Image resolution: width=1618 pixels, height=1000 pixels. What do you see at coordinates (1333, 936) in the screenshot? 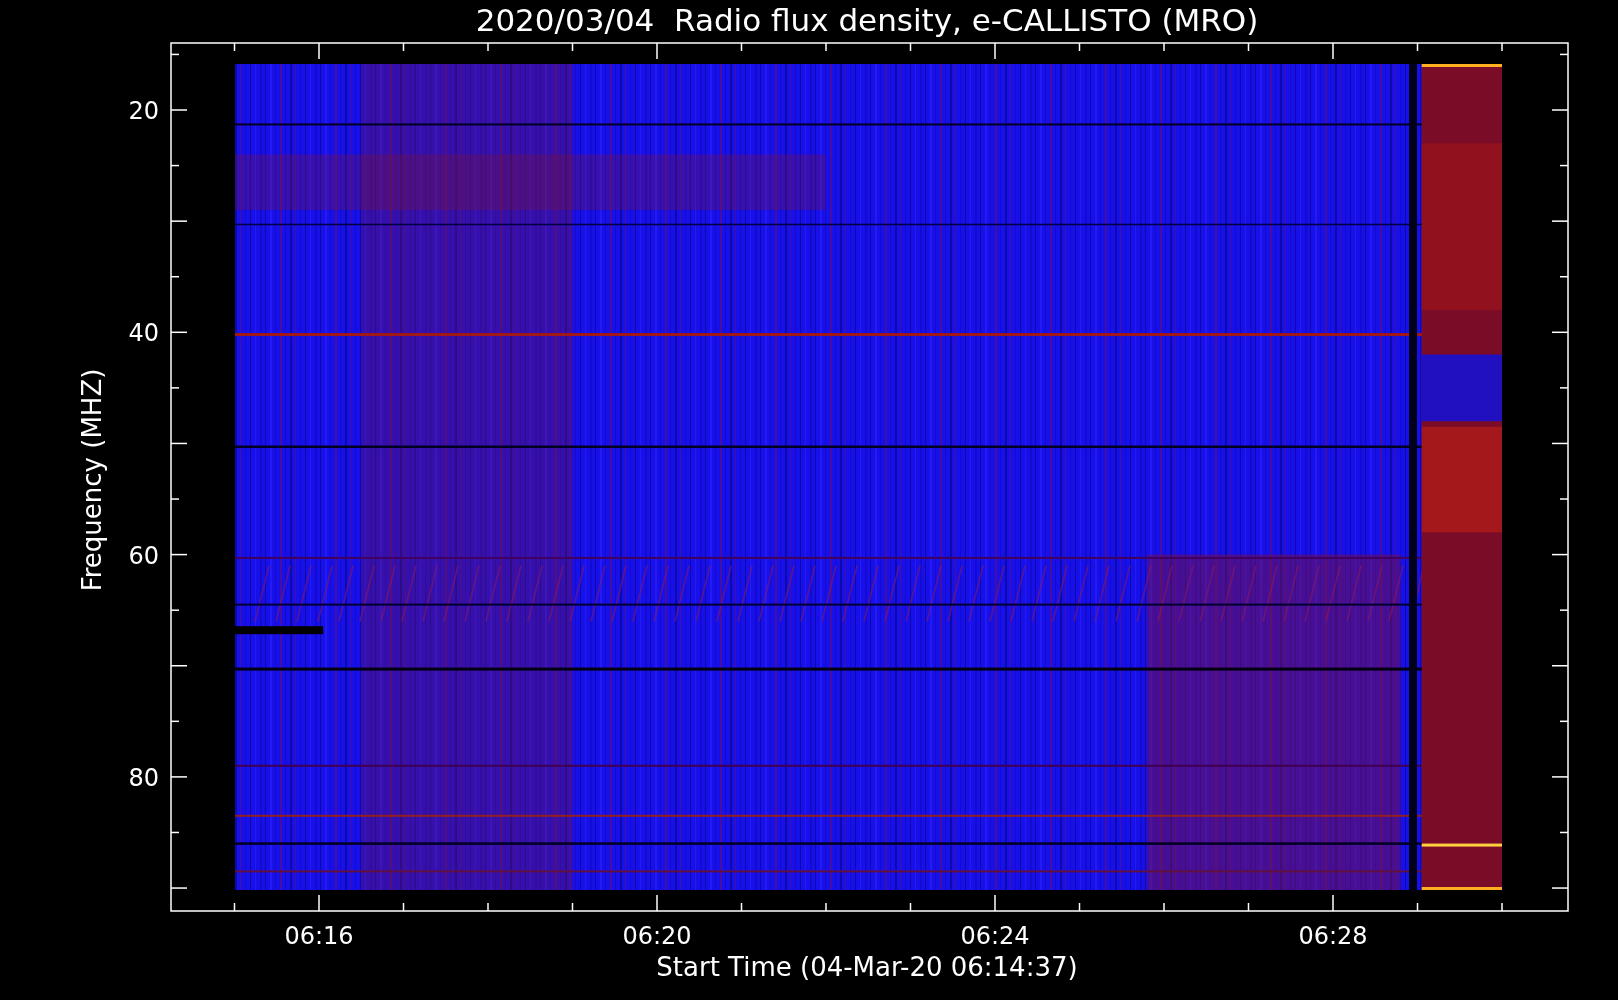
I see `x-tick-label: 06:28` at bounding box center [1333, 936].